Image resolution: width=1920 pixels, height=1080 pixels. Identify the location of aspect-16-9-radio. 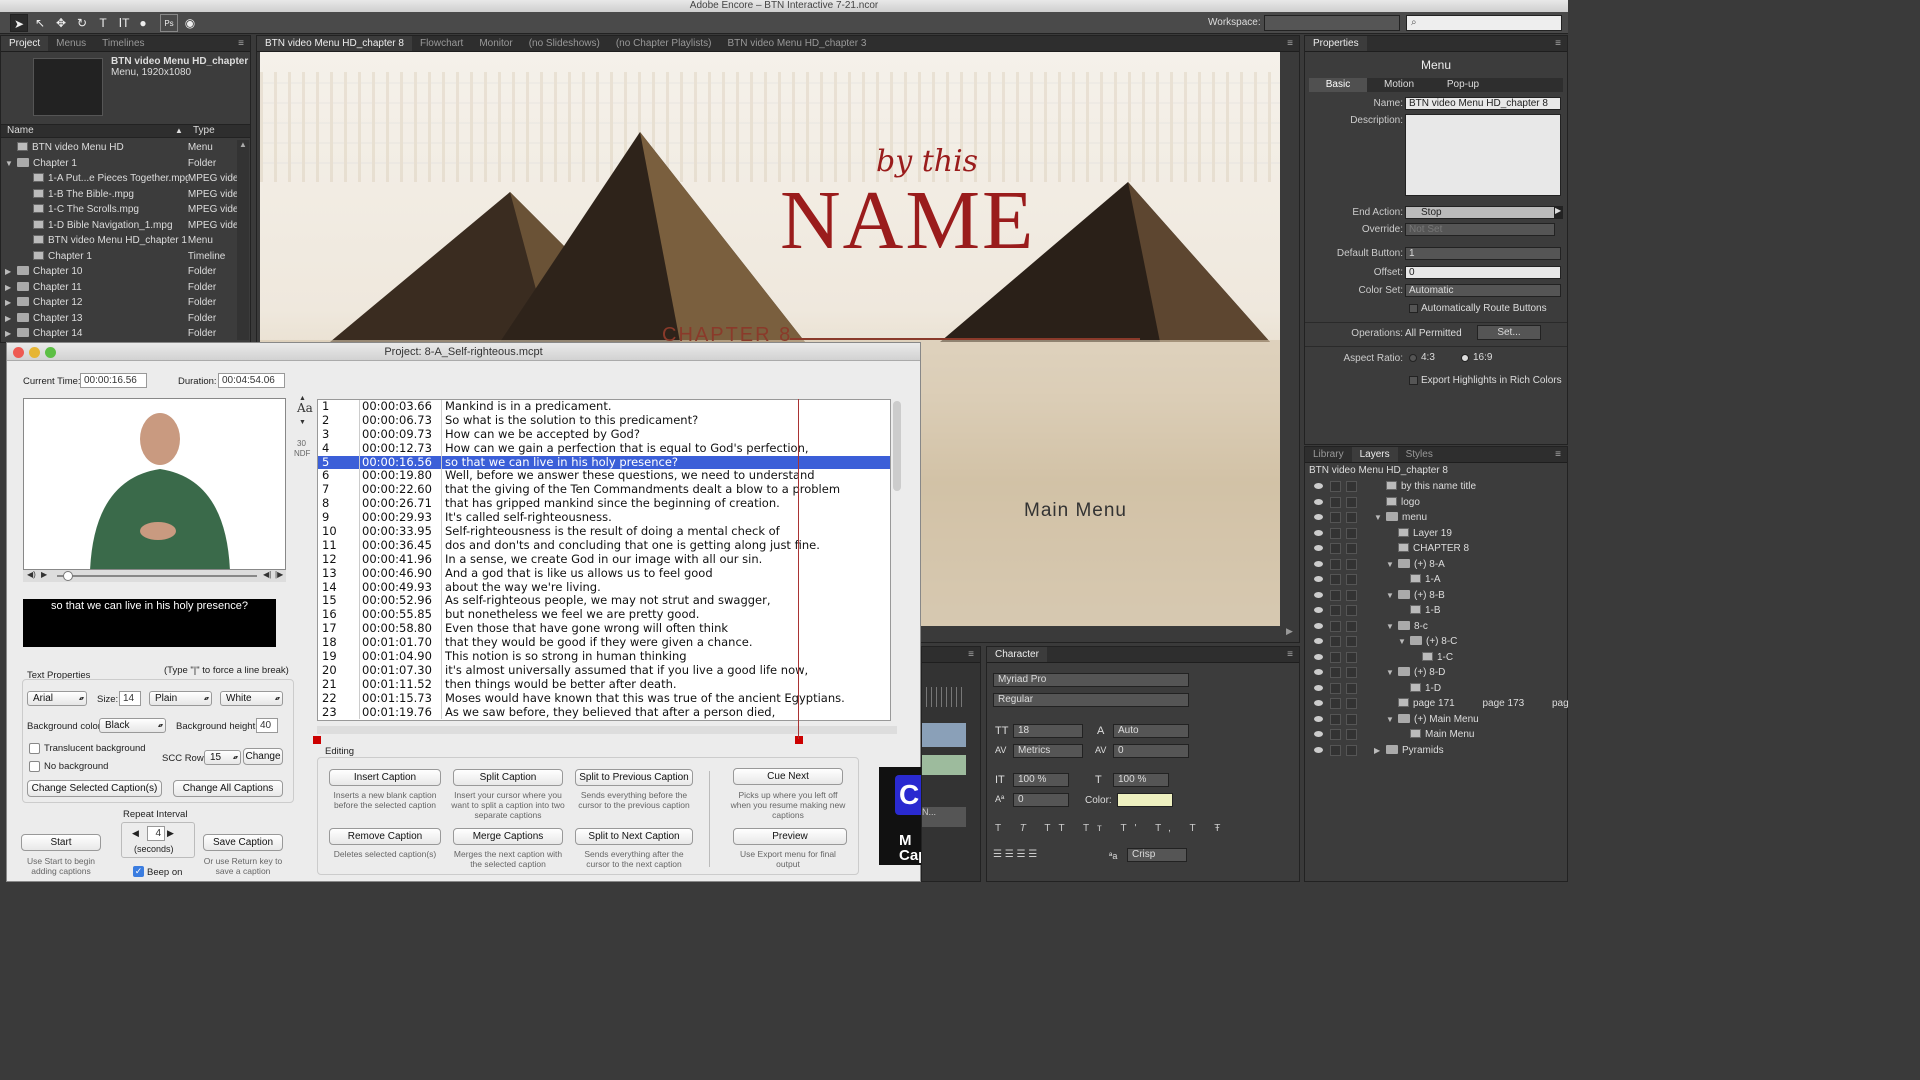
(1465, 358).